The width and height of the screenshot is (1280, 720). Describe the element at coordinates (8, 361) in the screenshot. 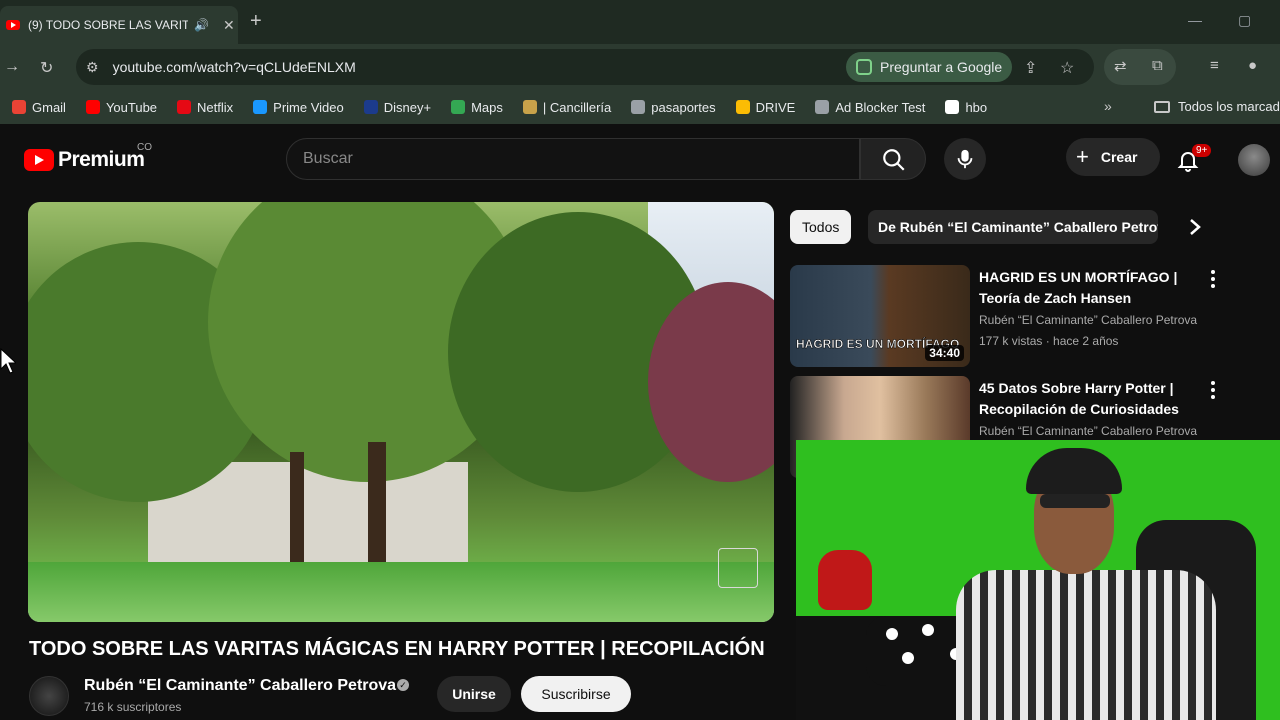

I see `mouse-cursor-icon` at that location.